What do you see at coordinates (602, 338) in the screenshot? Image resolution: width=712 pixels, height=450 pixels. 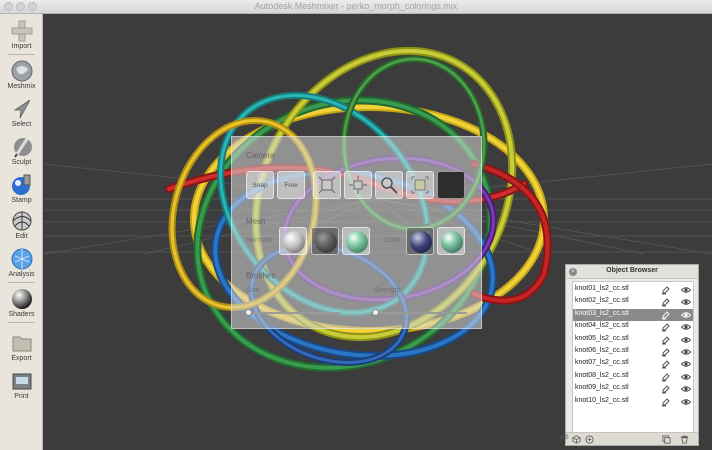 I see `object-name: knot05_ls2_cc.stl` at bounding box center [602, 338].